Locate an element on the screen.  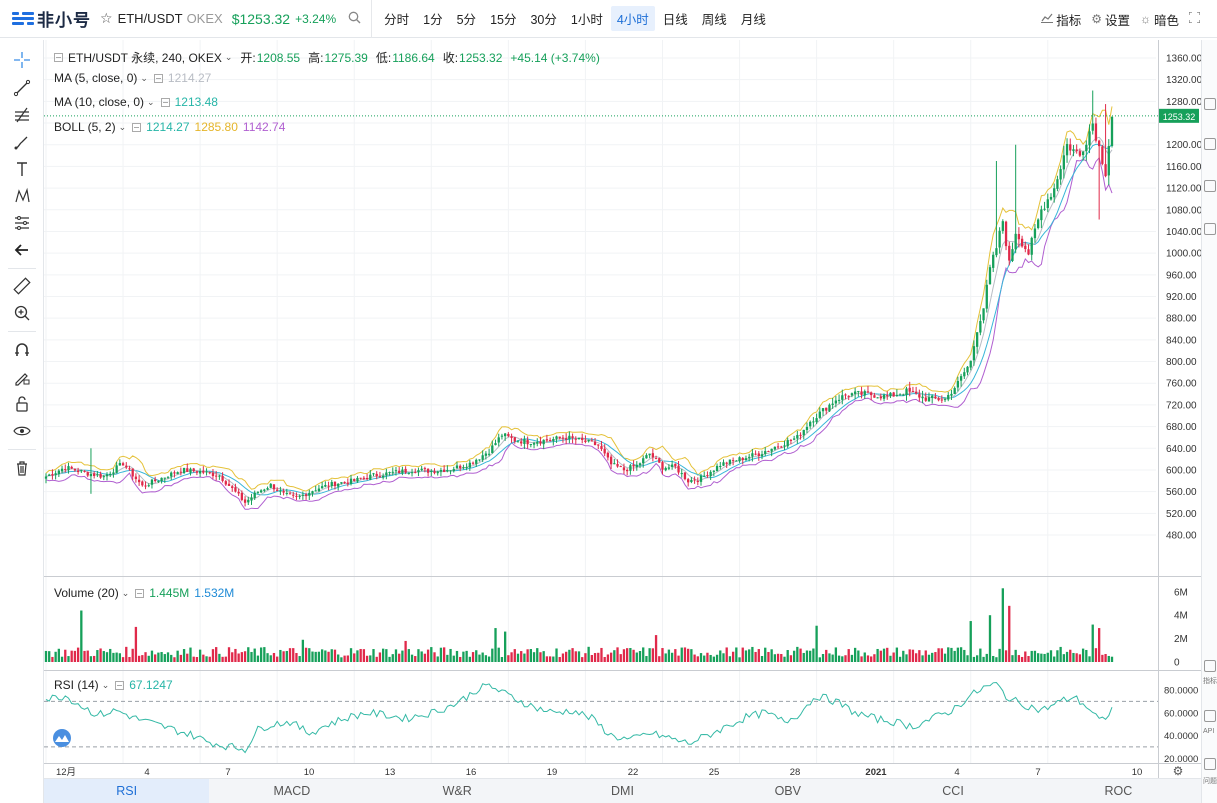
search-icon is located at coordinates (354, 19).